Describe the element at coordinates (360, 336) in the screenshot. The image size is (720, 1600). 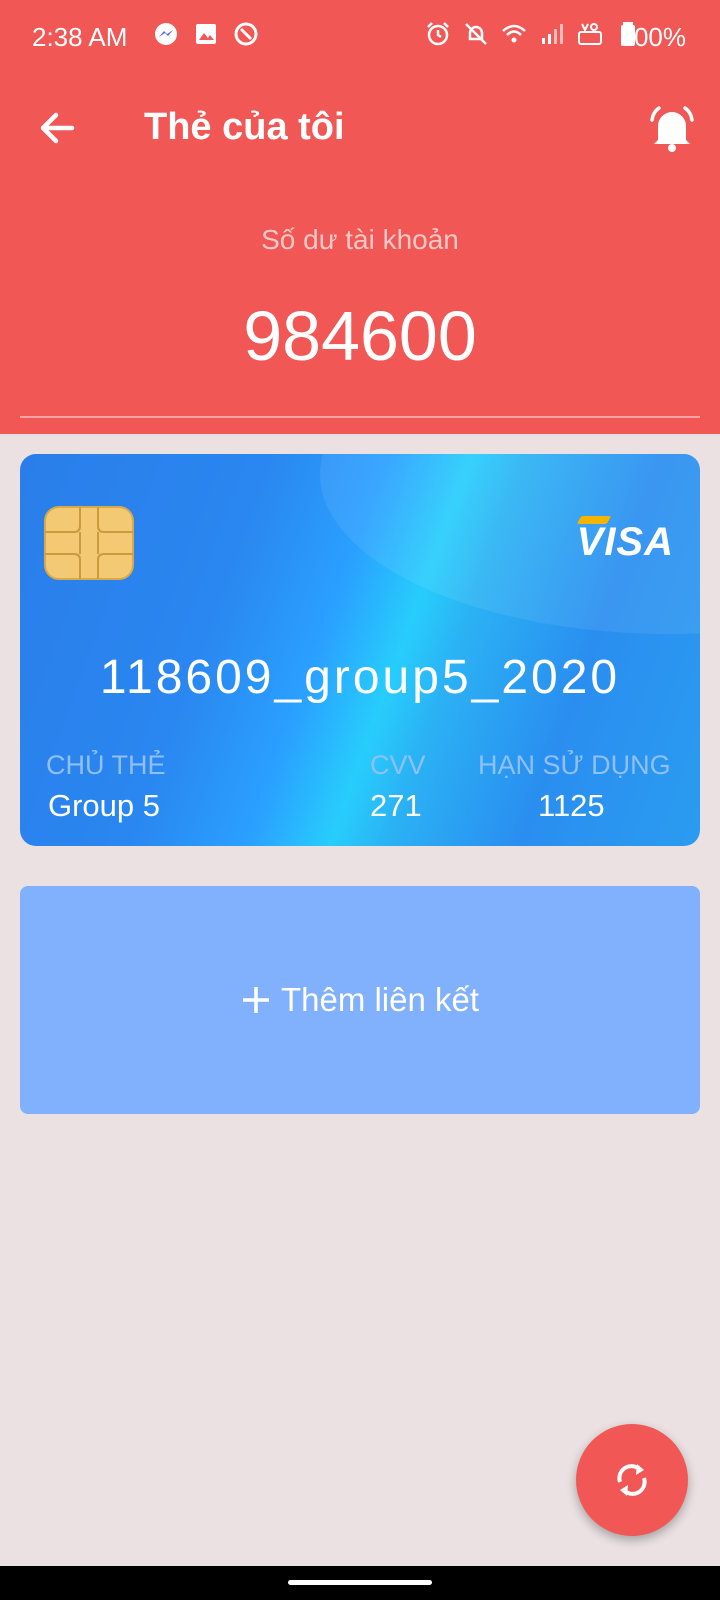
I see `balance-value: 984600` at that location.